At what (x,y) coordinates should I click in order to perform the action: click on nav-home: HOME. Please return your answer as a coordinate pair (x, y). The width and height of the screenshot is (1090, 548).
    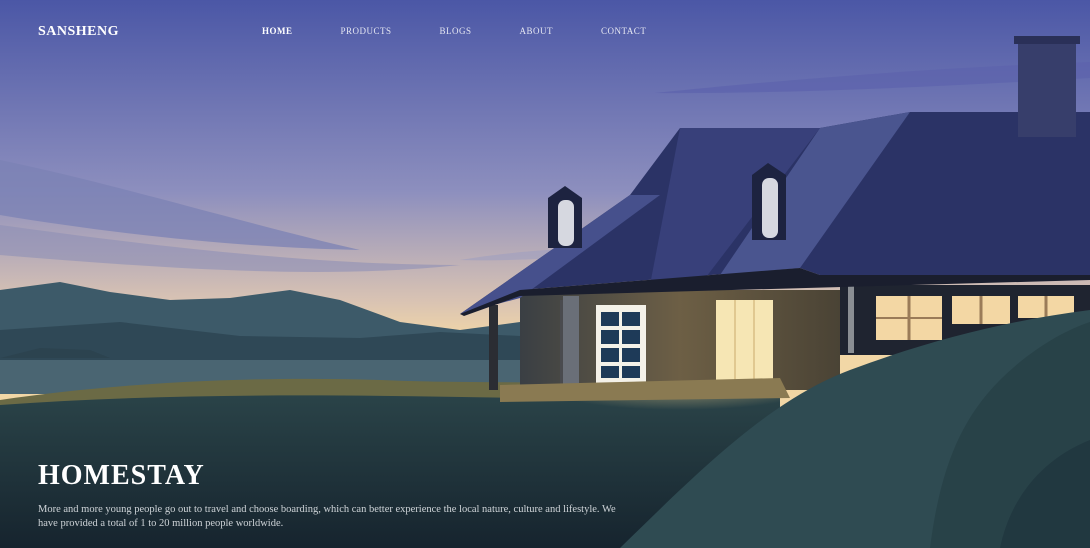
    Looking at the image, I should click on (277, 31).